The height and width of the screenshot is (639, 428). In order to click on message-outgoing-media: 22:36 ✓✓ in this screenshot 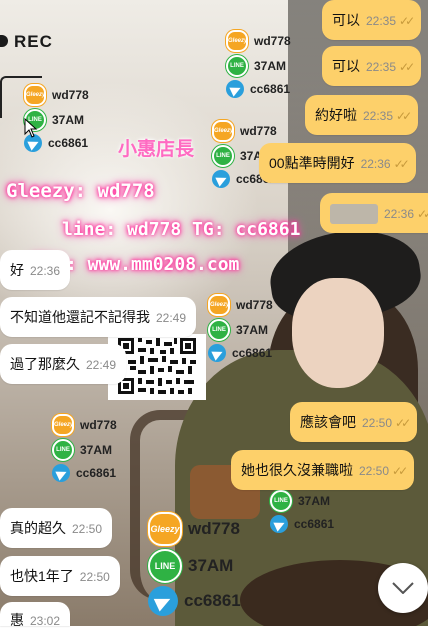, I will do `click(374, 213)`.